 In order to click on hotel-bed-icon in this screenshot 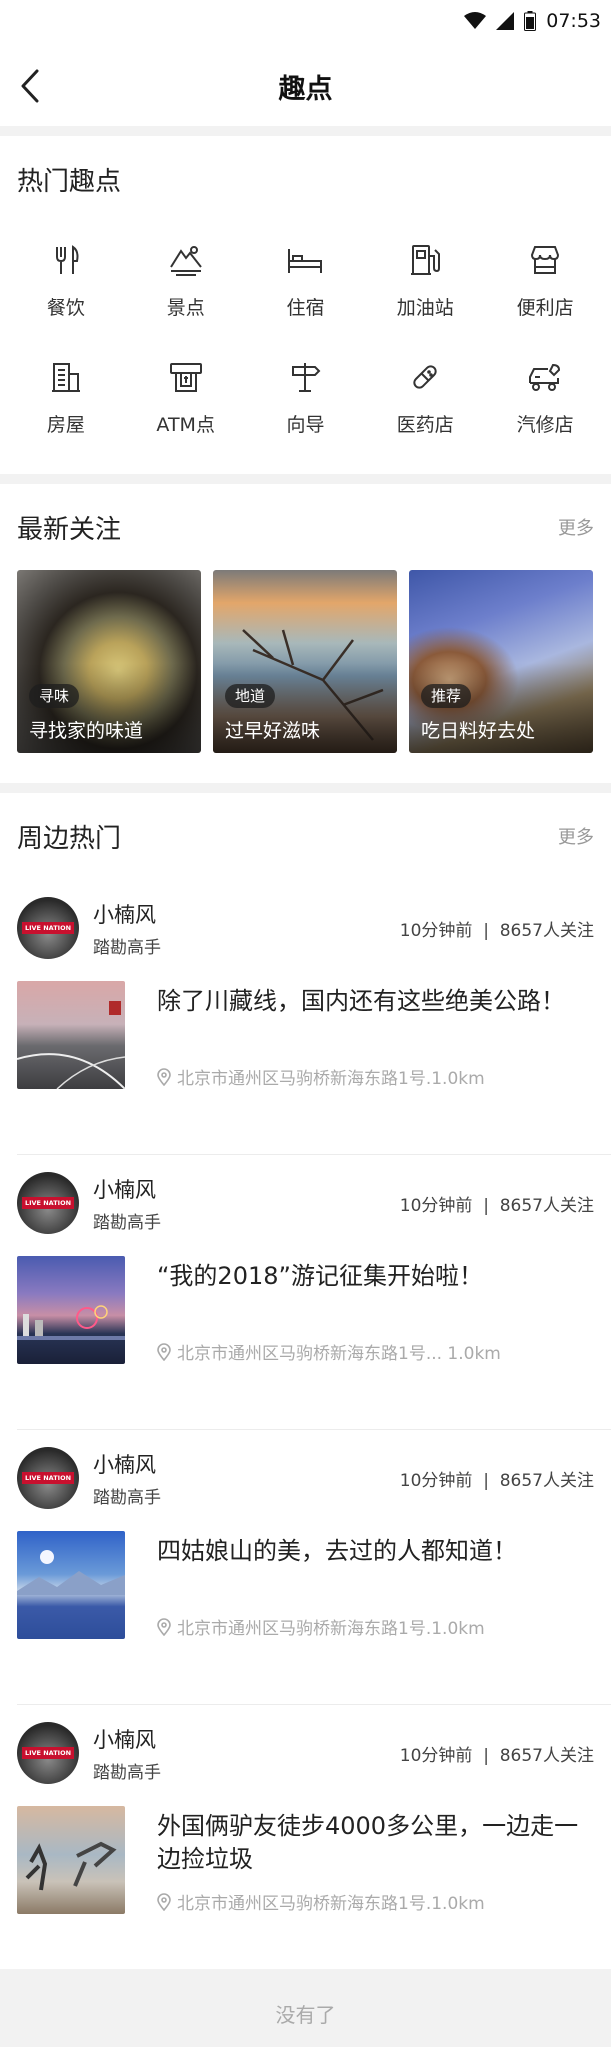, I will do `click(305, 260)`.